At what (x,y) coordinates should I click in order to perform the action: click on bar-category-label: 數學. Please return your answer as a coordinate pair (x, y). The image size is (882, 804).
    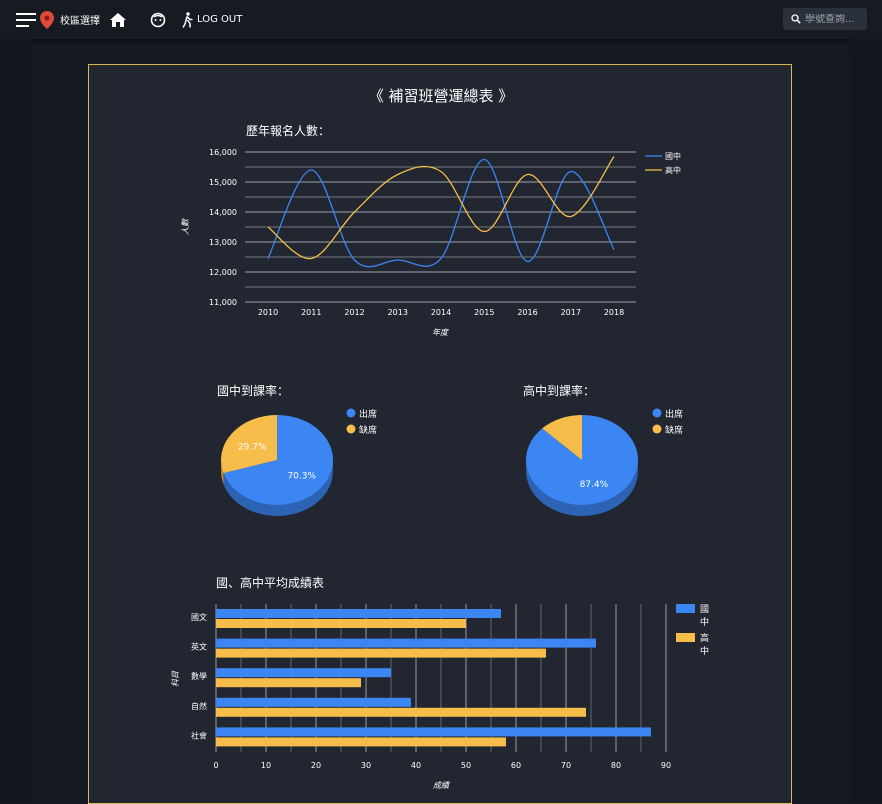
    Looking at the image, I should click on (199, 676).